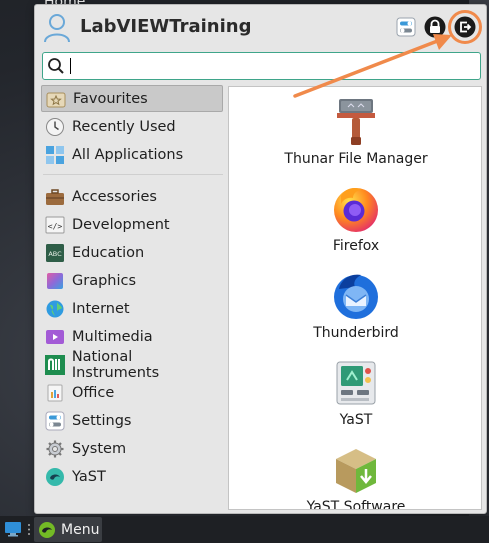 This screenshot has height=543, width=489. I want to click on ni-logo-icon, so click(55, 365).